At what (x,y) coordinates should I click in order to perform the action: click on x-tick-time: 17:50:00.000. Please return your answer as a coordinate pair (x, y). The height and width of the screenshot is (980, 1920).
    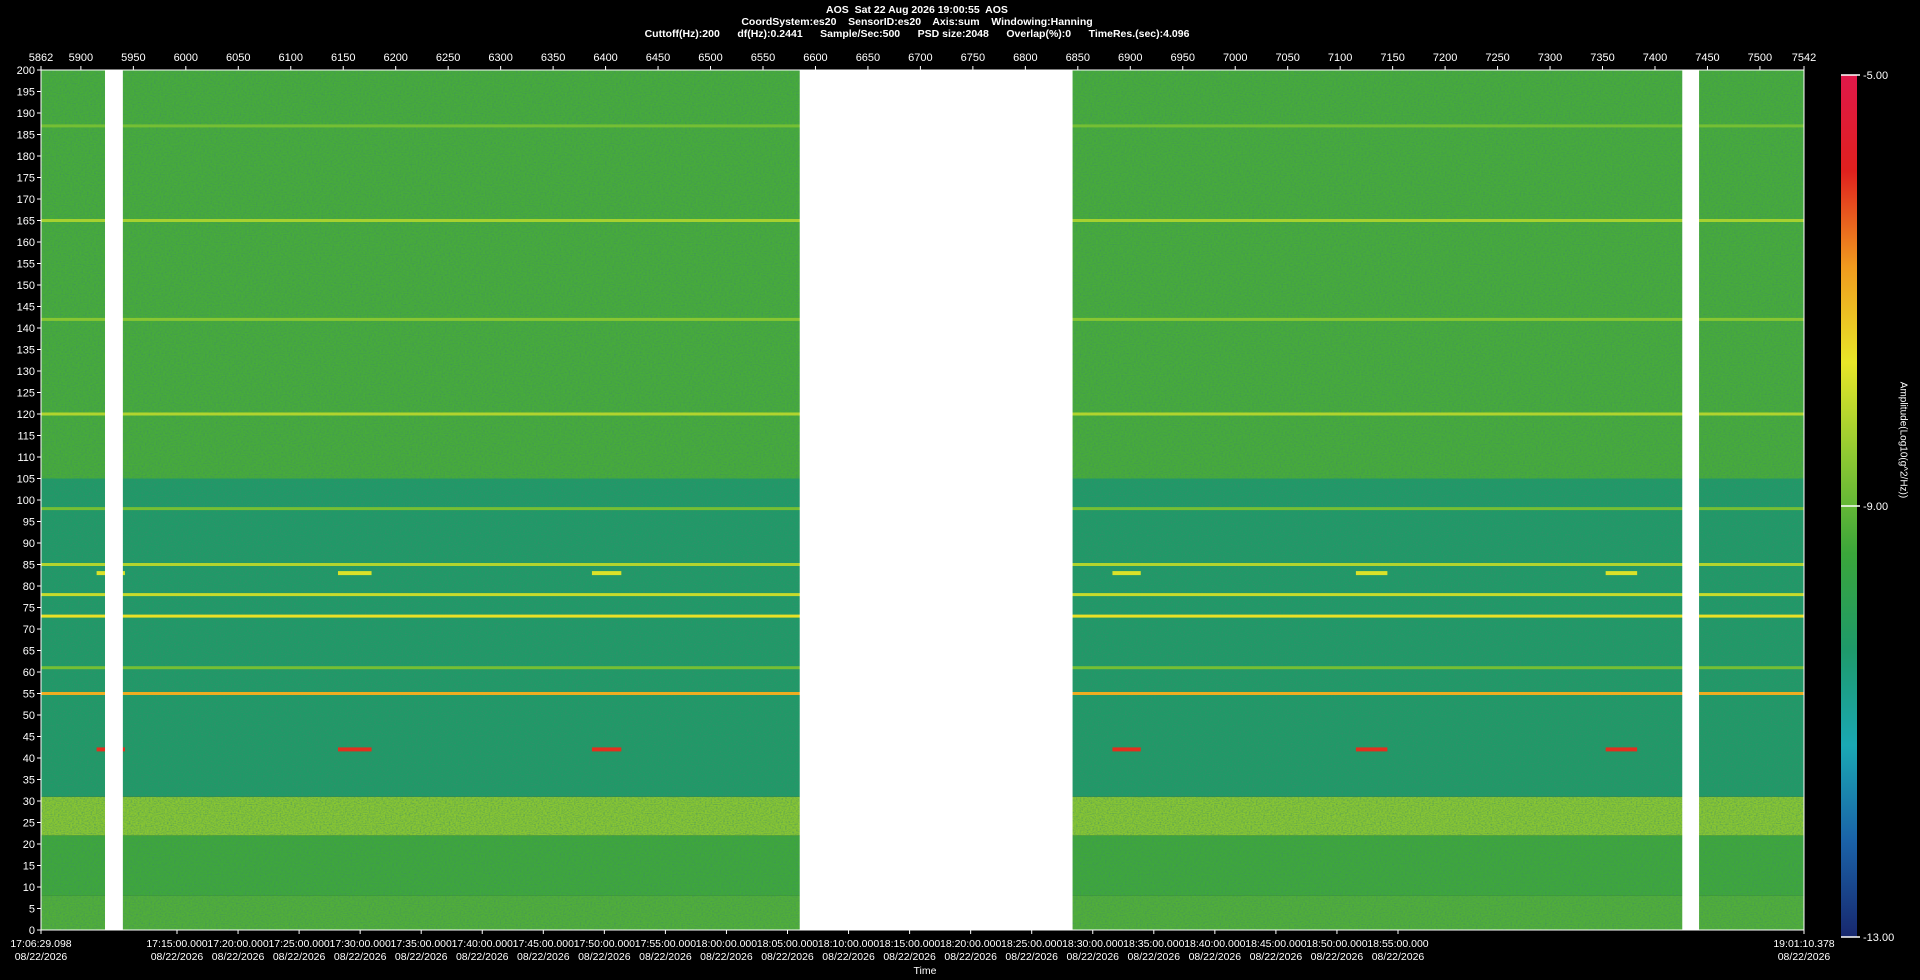
    Looking at the image, I should click on (604, 944).